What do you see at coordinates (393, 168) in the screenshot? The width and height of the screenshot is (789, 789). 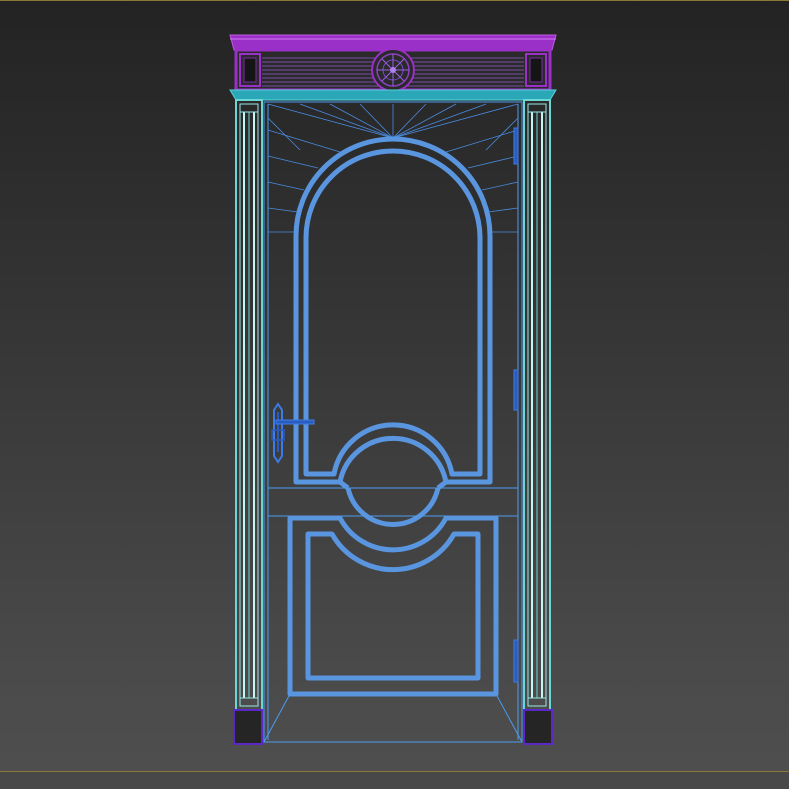 I see `sunburst-rays` at bounding box center [393, 168].